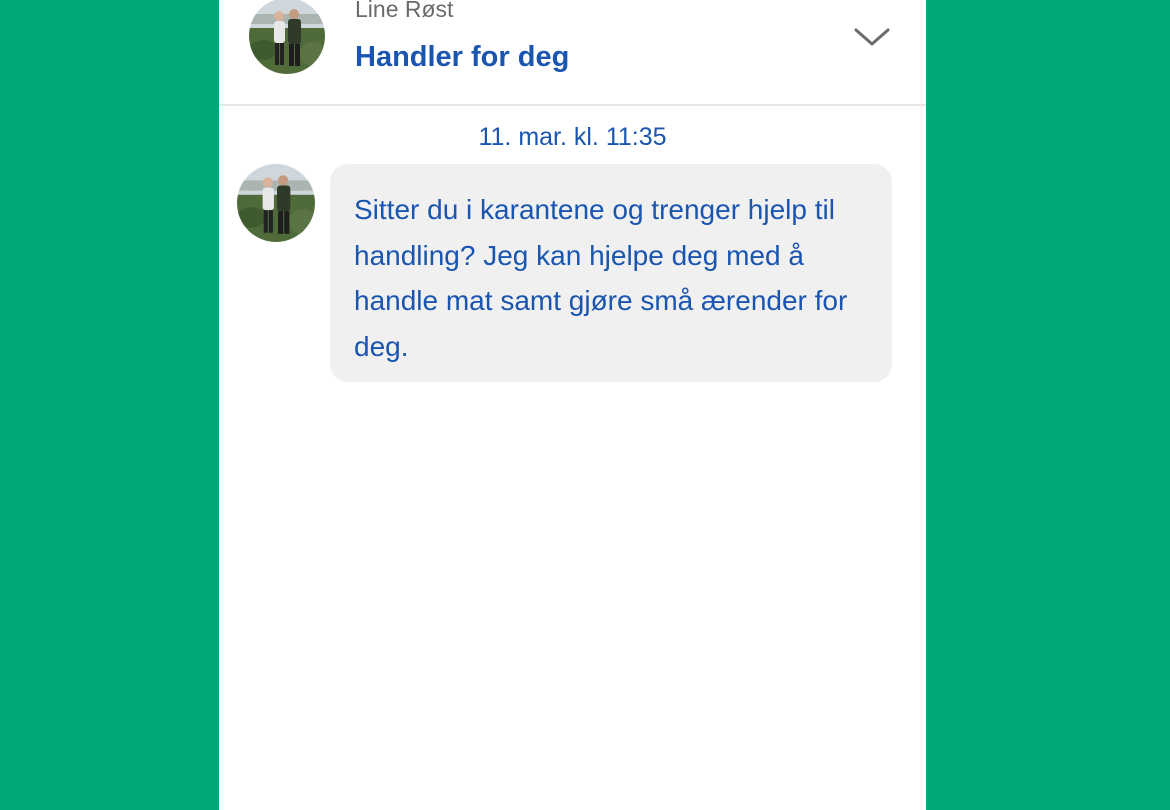  I want to click on sender-name: Line Røst, so click(404, 11).